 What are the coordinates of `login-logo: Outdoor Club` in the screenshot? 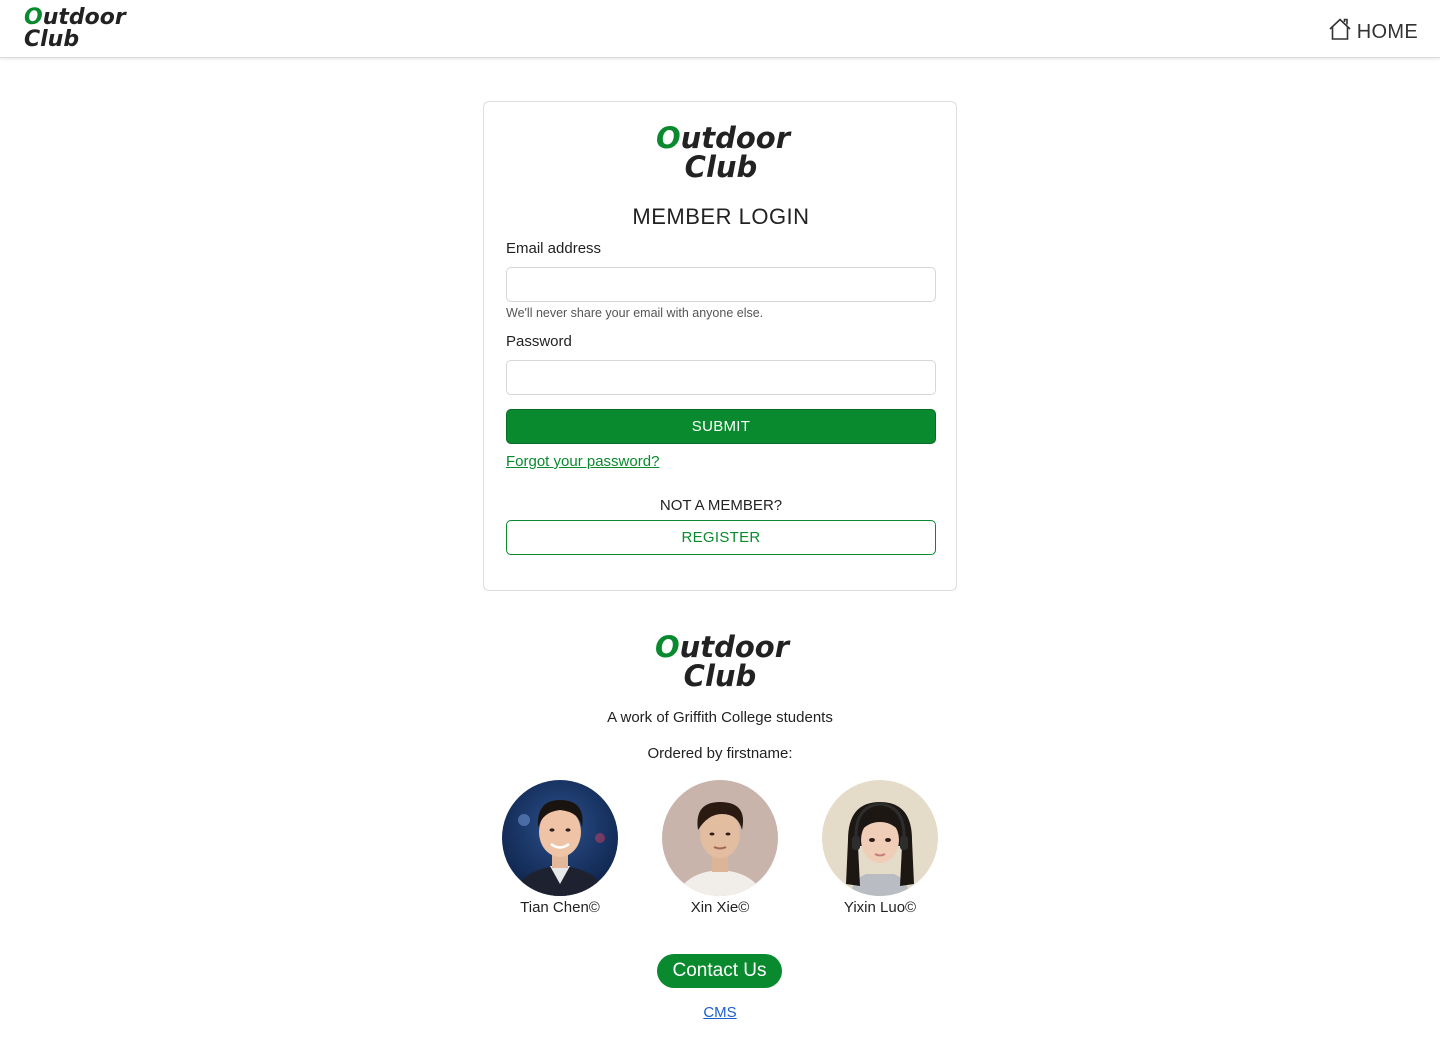 It's located at (721, 153).